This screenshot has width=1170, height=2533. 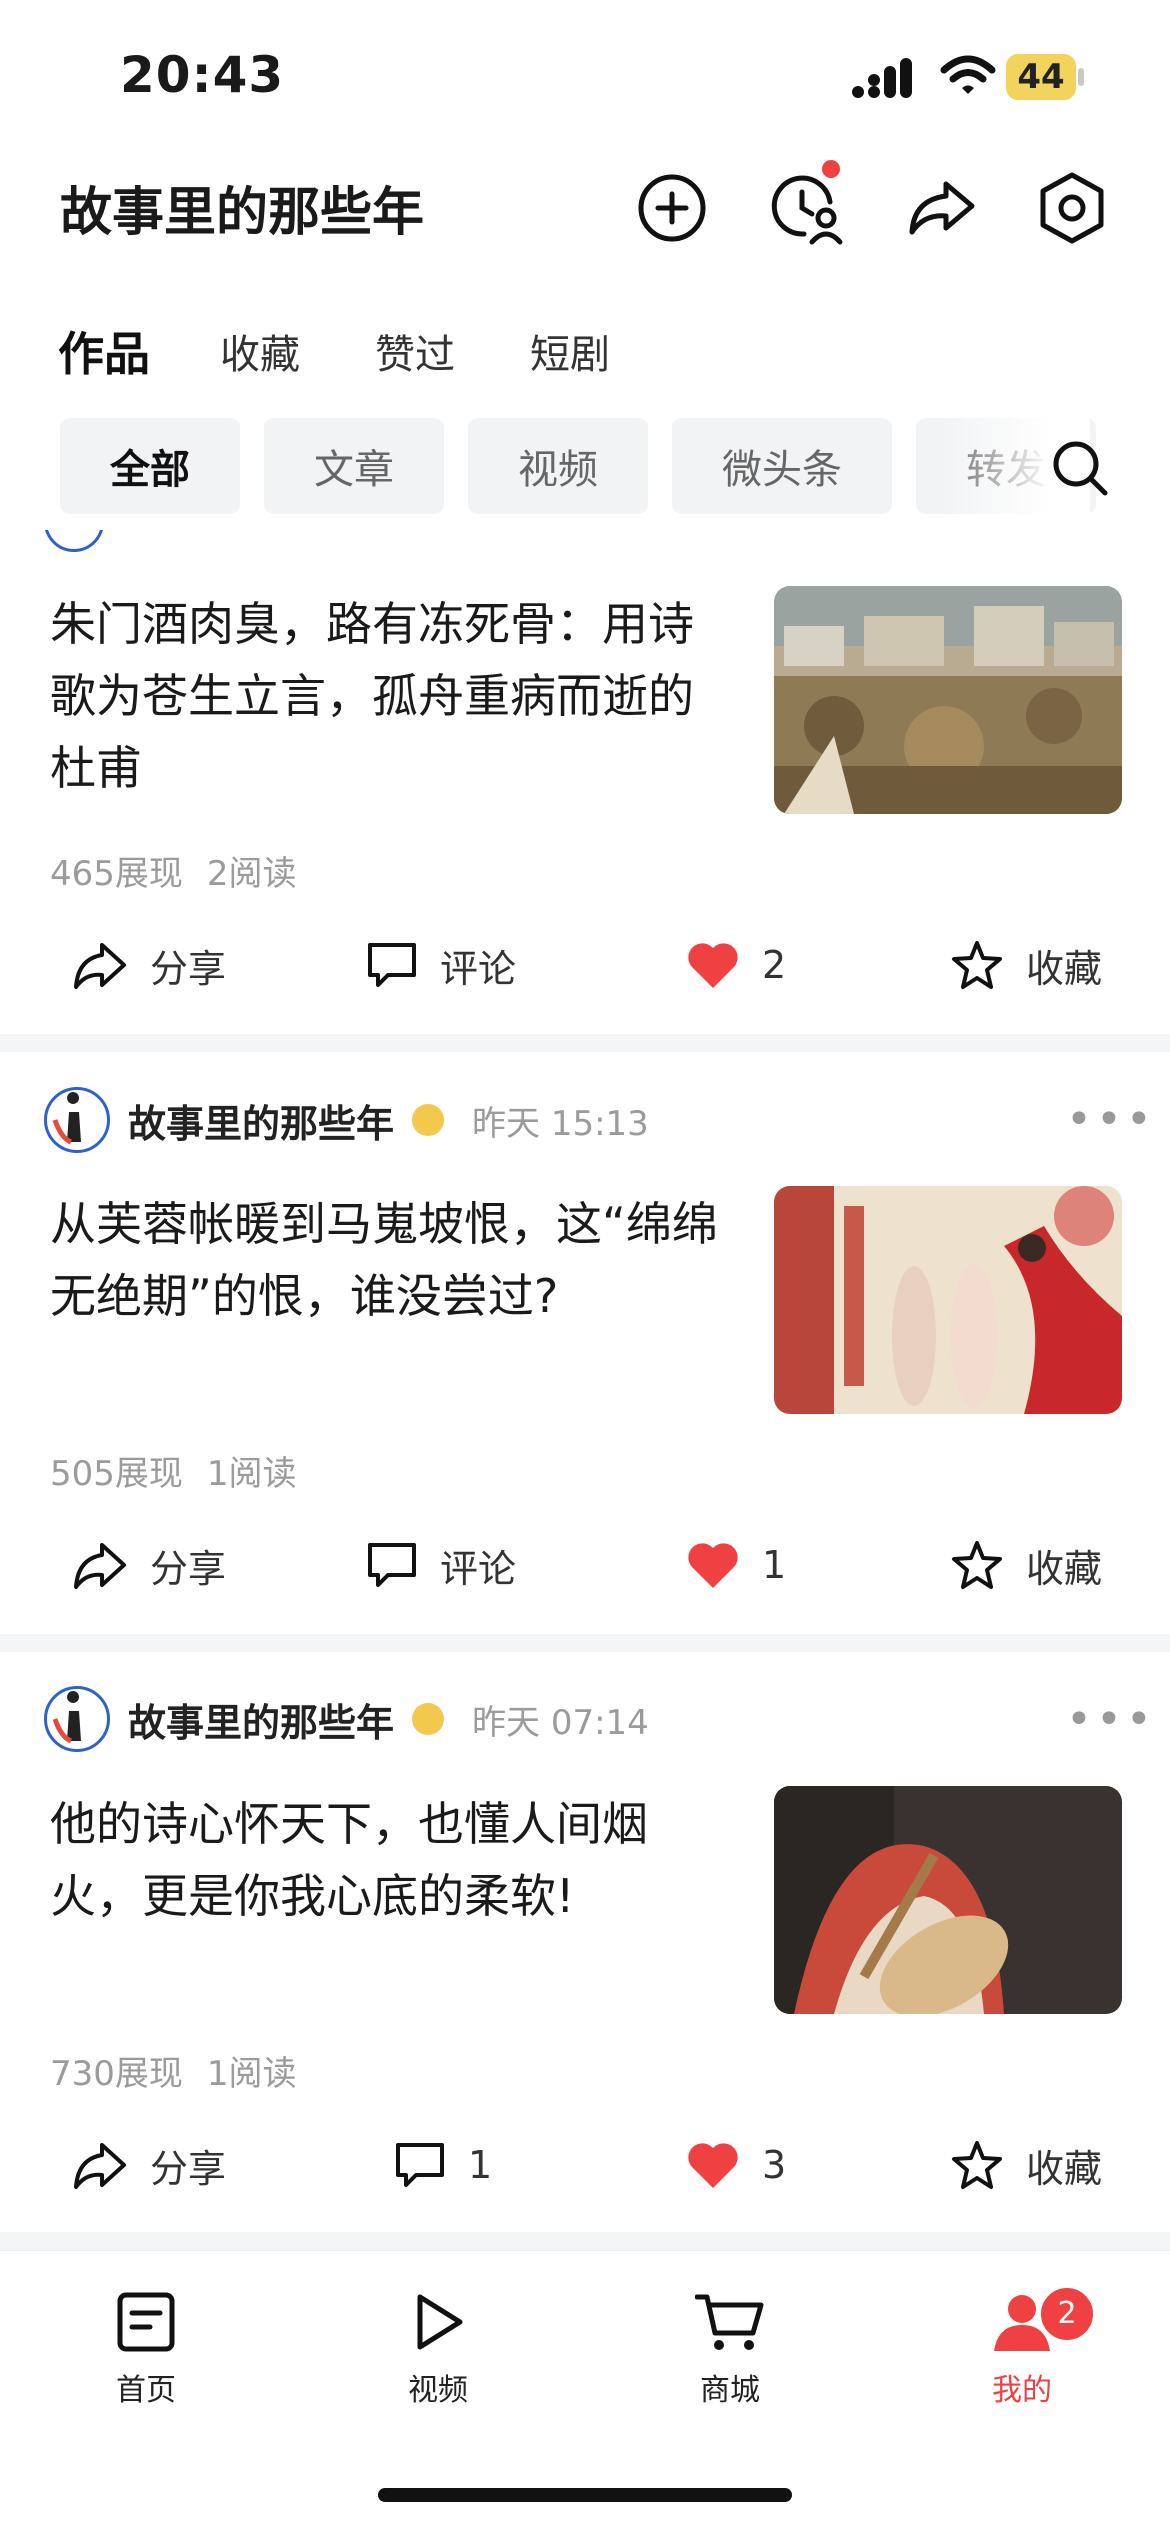 I want to click on visitor-clock-icon, so click(x=807, y=210).